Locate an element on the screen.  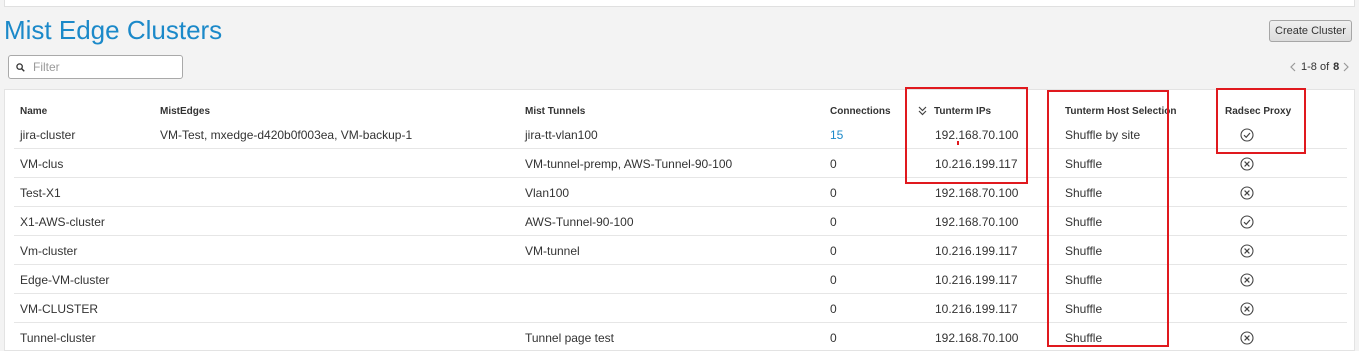
cell-name: Edge-VM-cluster is located at coordinates (65, 280).